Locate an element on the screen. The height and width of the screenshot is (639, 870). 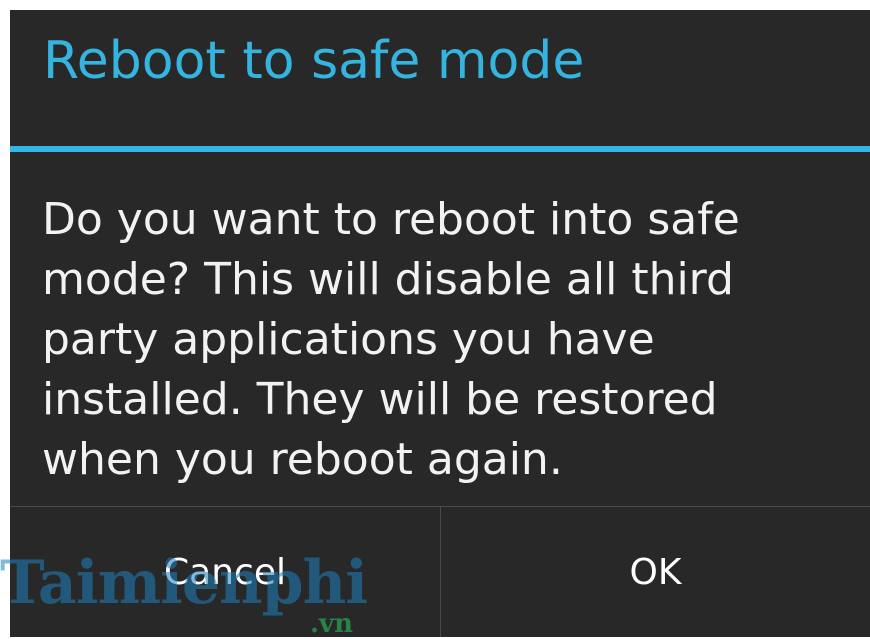
dialog-title: Reboot to safe mode is located at coordinates (314, 61).